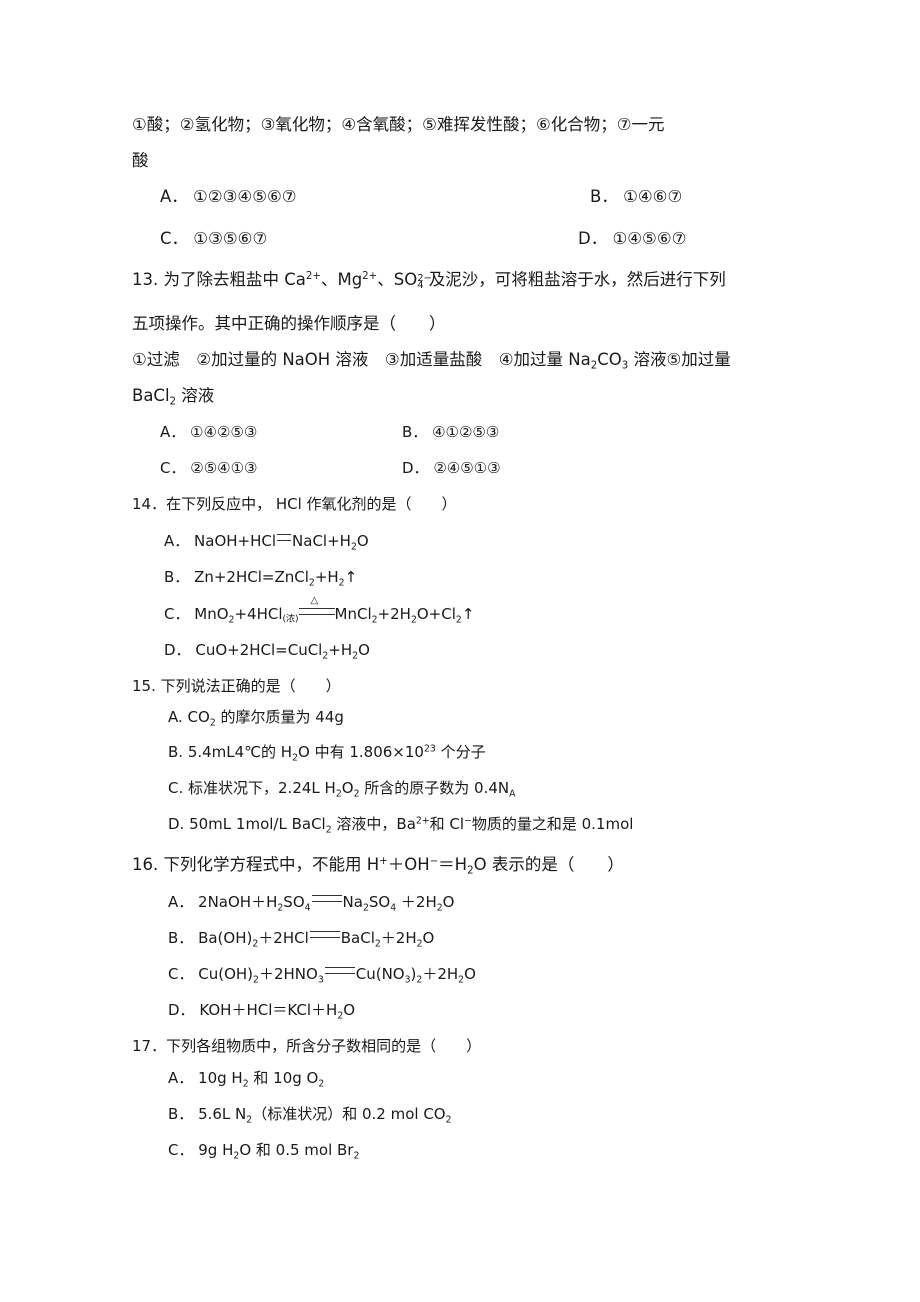 This screenshot has height=1302, width=920. What do you see at coordinates (380, 974) in the screenshot?
I see `text-run: Cu(NO` at bounding box center [380, 974].